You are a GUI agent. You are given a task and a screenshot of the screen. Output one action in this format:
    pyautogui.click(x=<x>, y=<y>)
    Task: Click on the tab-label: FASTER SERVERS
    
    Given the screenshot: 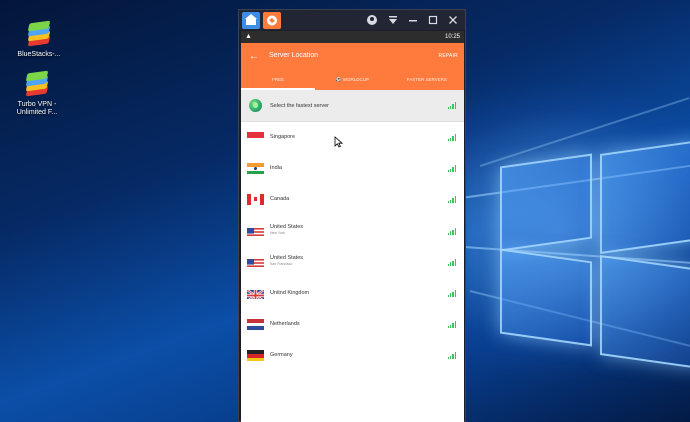 What is the action you would take?
    pyautogui.click(x=426, y=79)
    